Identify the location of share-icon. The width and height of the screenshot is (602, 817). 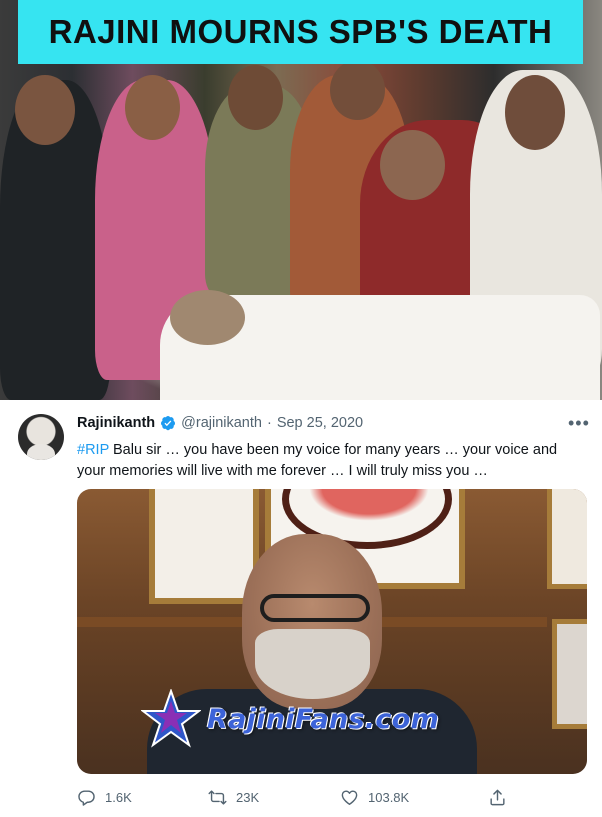
(497, 797).